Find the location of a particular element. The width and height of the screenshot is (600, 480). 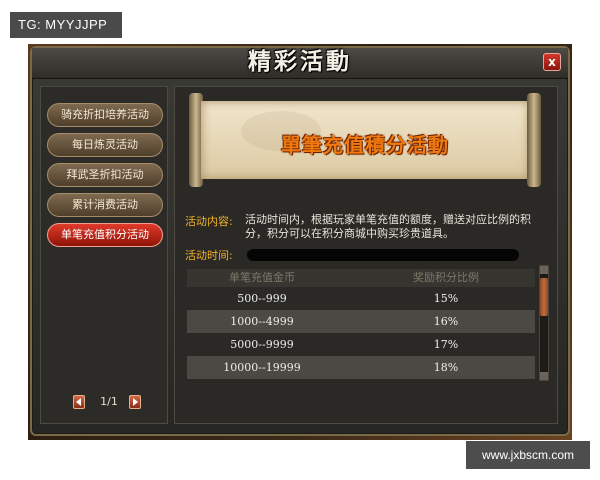

cell-amount: 5000--9999 is located at coordinates (262, 344).